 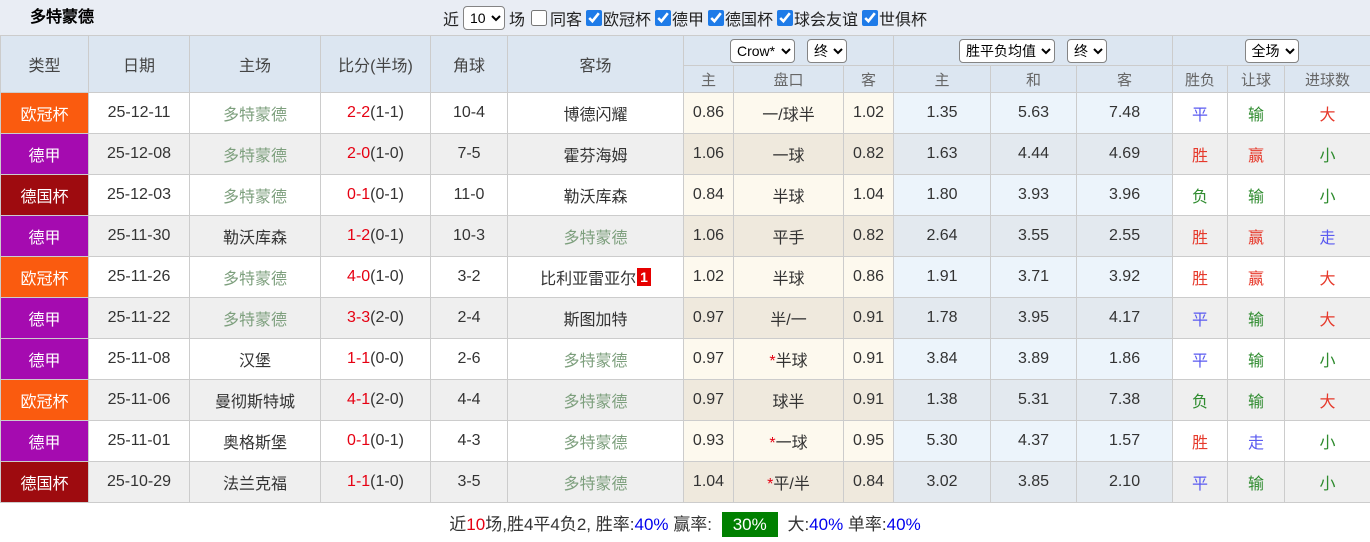 What do you see at coordinates (359, 317) in the screenshot?
I see `full-score: 3-3` at bounding box center [359, 317].